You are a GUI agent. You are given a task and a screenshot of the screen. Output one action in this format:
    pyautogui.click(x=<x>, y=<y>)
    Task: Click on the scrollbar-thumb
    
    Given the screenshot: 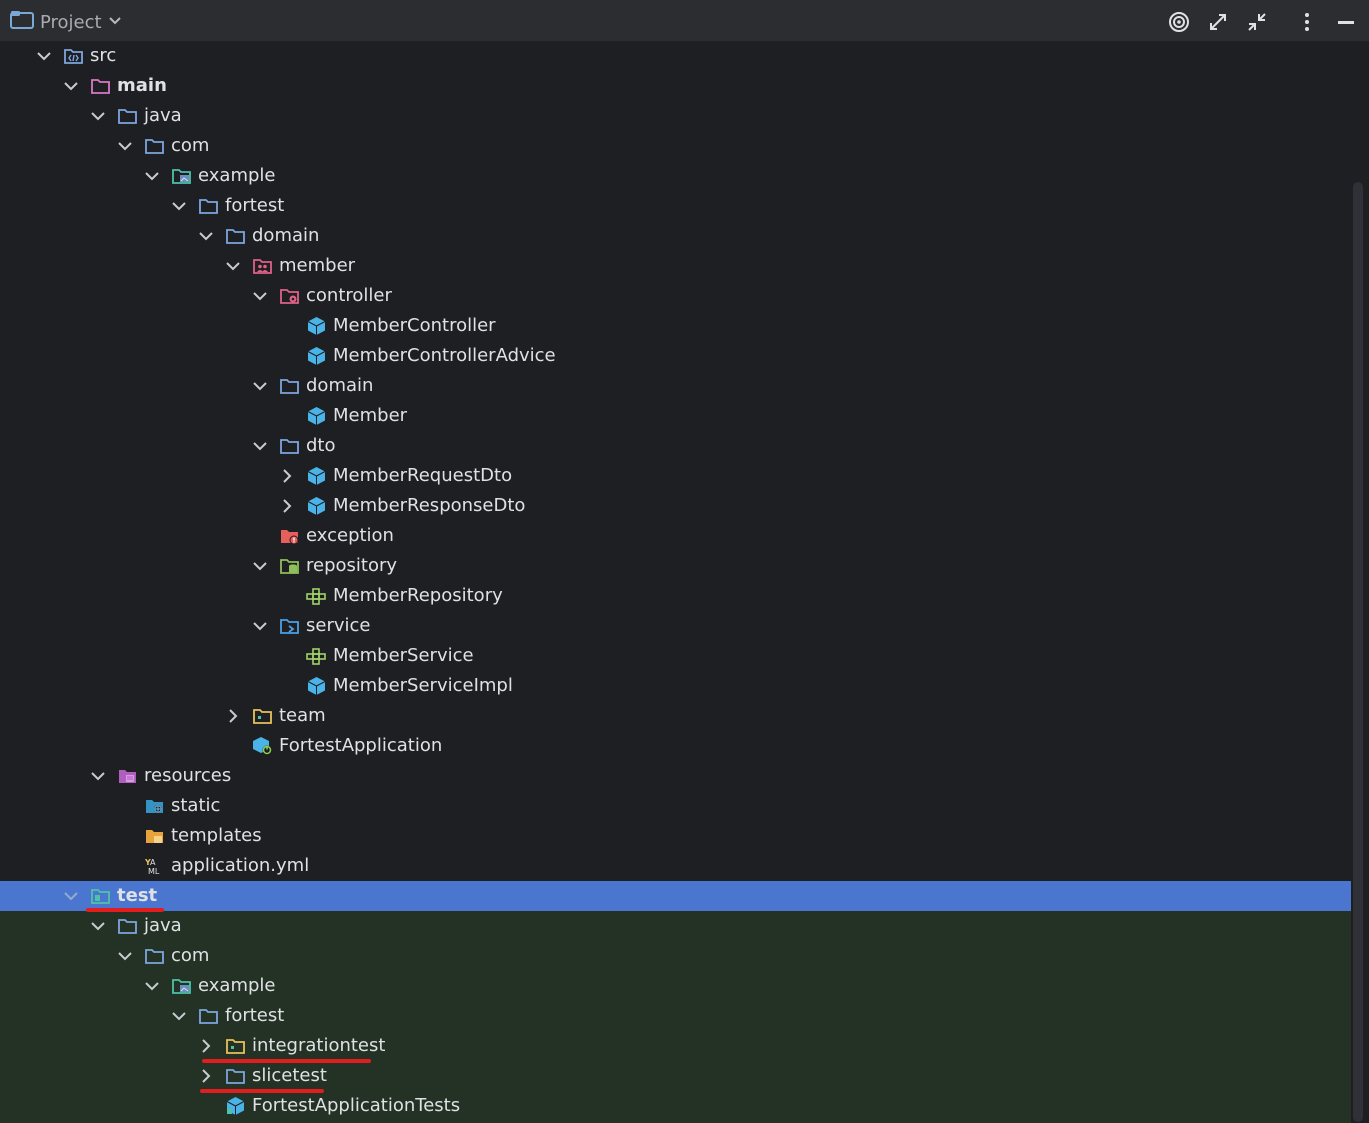 What is the action you would take?
    pyautogui.click(x=1358, y=652)
    